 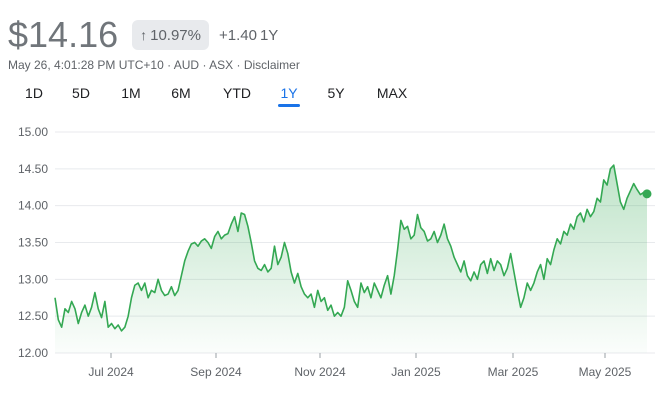 I want to click on y-tick-label: 14.00, so click(x=33, y=206).